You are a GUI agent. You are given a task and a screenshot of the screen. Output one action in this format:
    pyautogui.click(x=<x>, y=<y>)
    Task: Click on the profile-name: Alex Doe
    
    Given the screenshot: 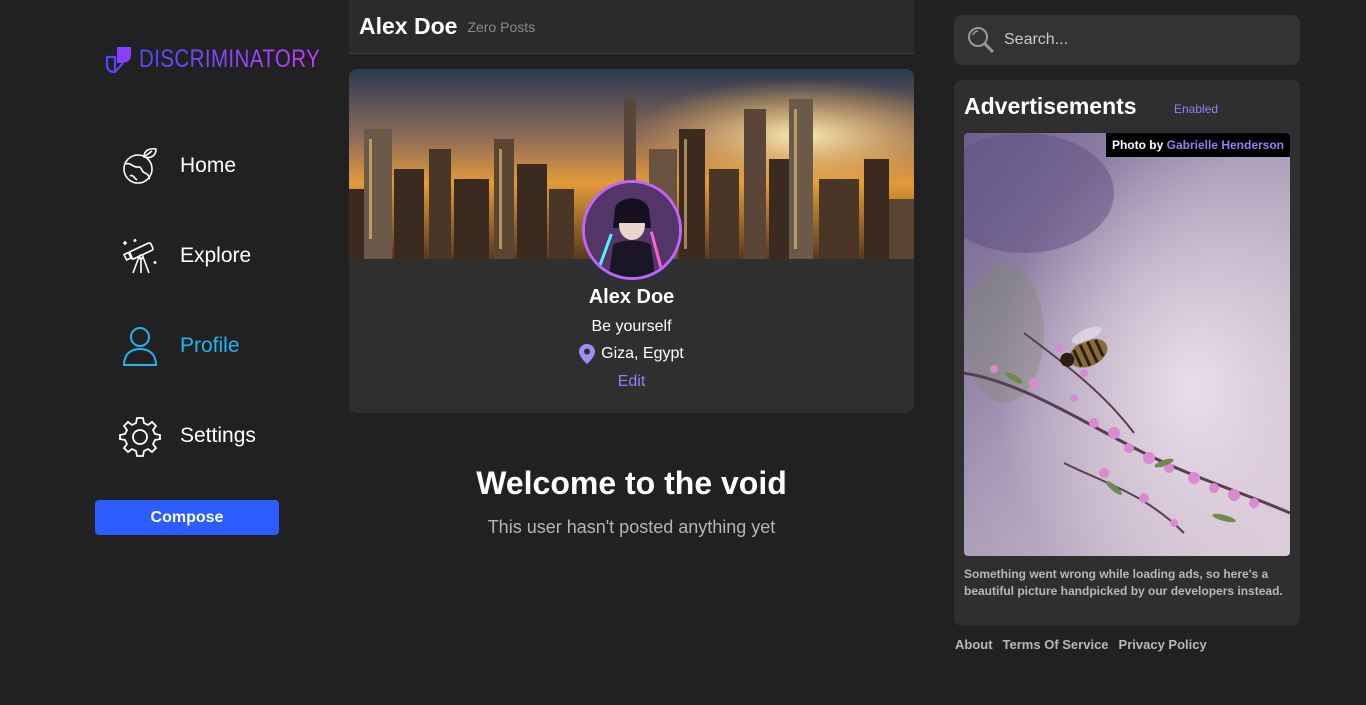 What is the action you would take?
    pyautogui.click(x=631, y=297)
    